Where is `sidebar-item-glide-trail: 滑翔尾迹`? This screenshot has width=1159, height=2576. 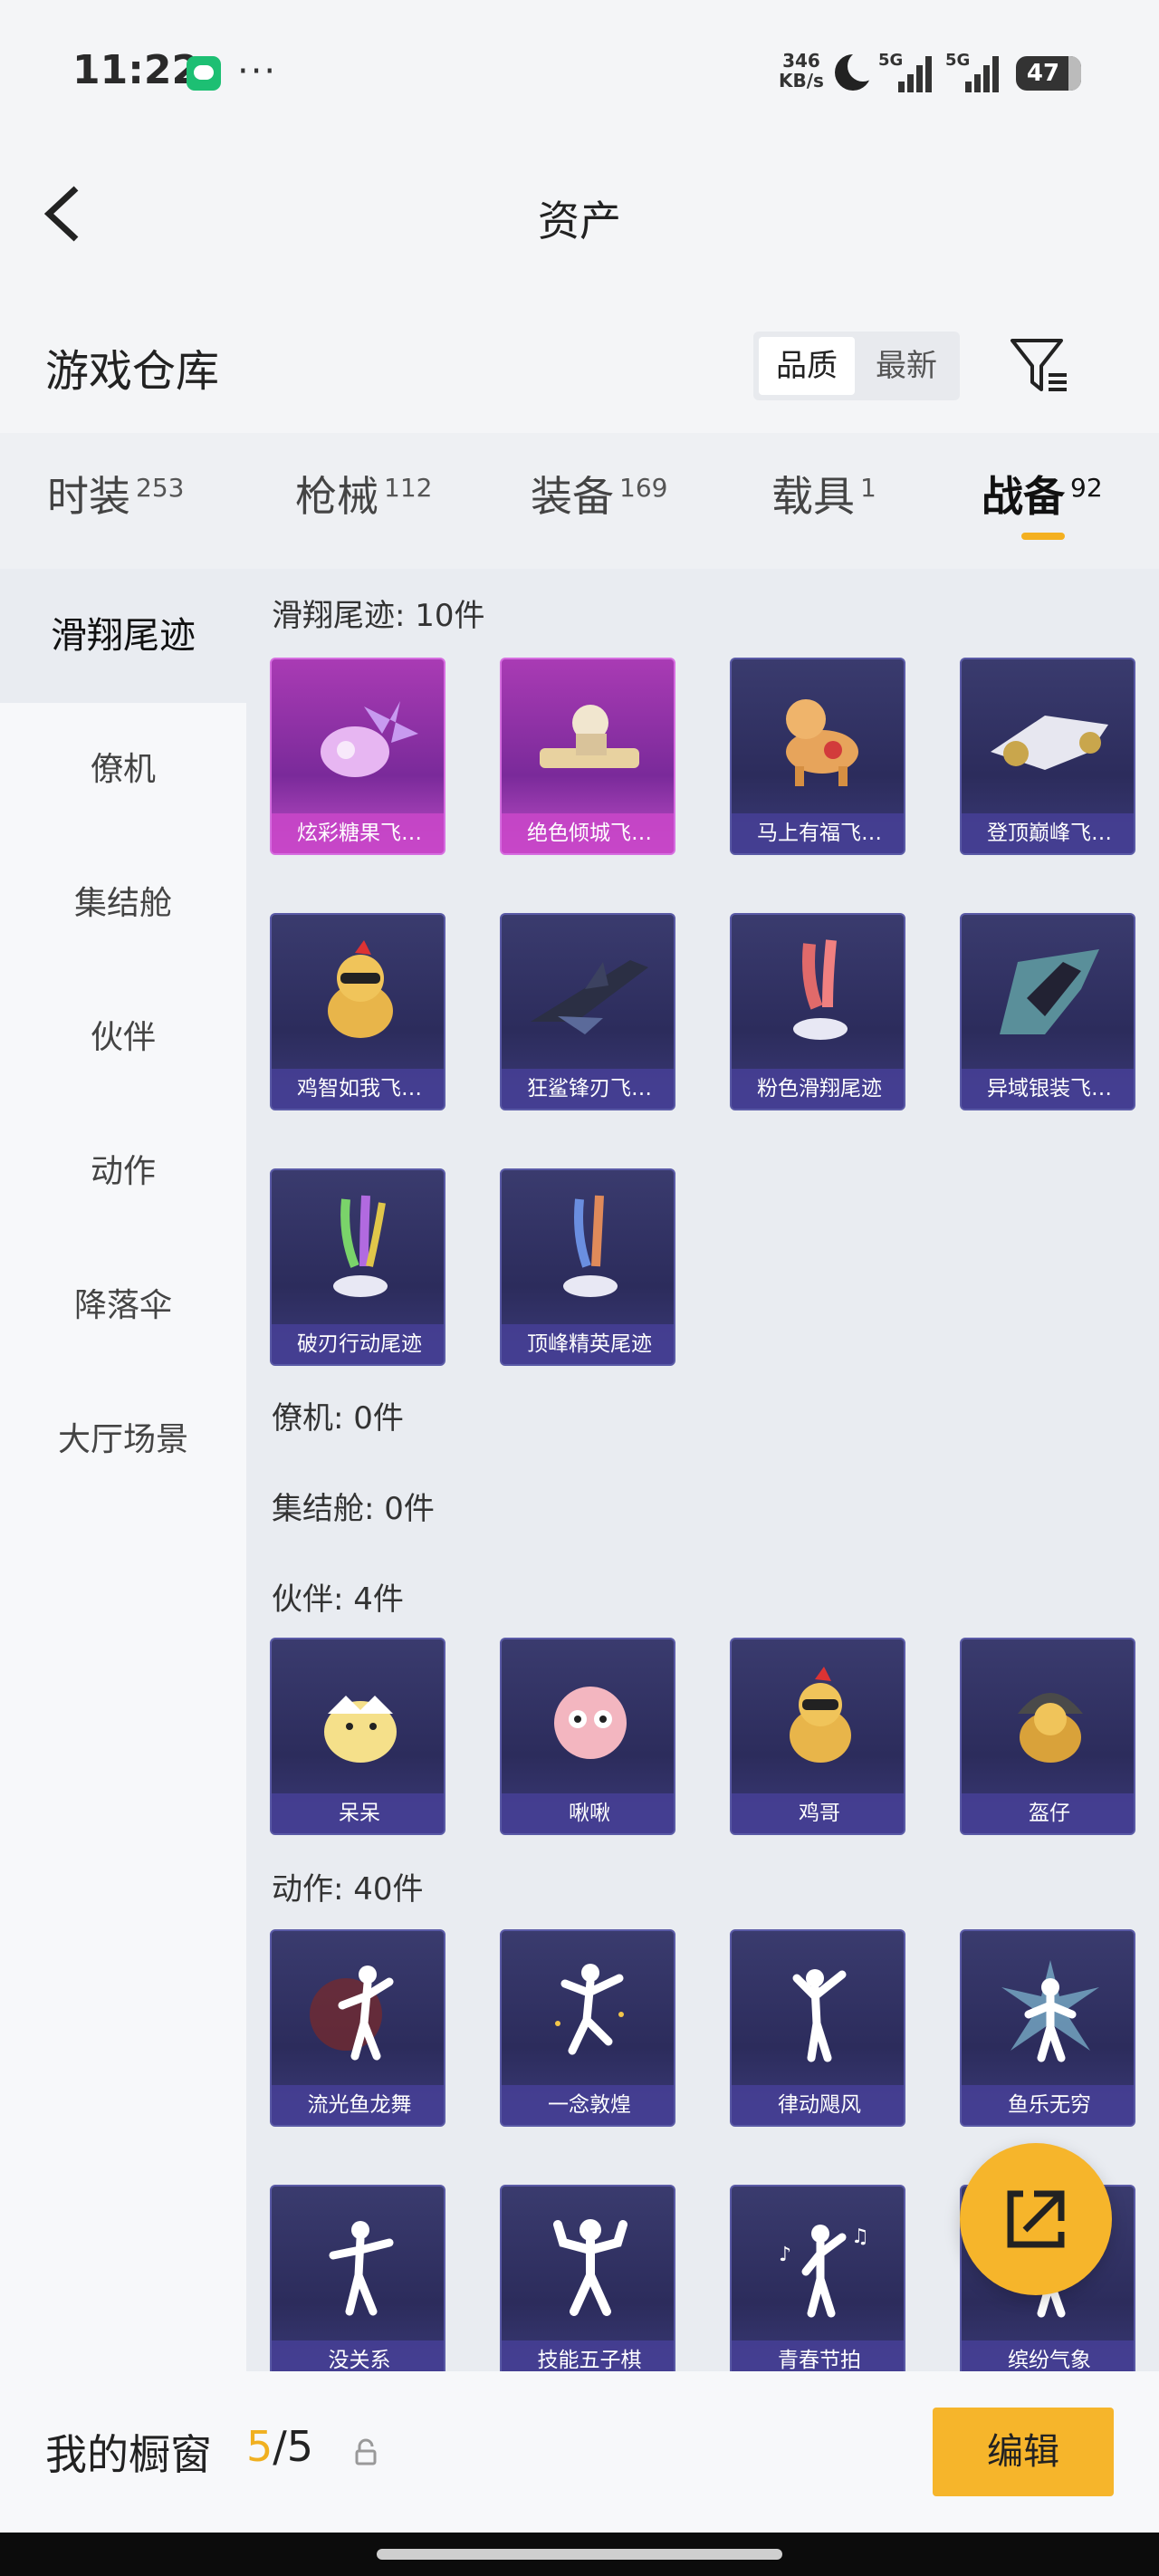
sidebar-item-glide-trail: 滑翔尾迹 is located at coordinates (123, 636).